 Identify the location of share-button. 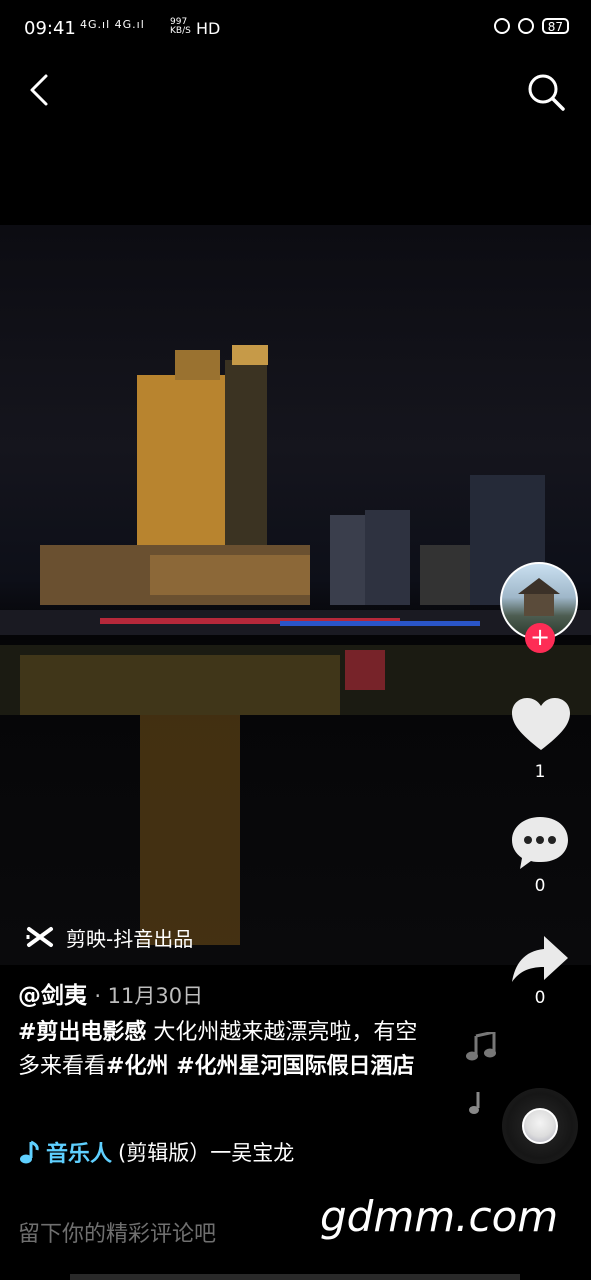
(540, 959).